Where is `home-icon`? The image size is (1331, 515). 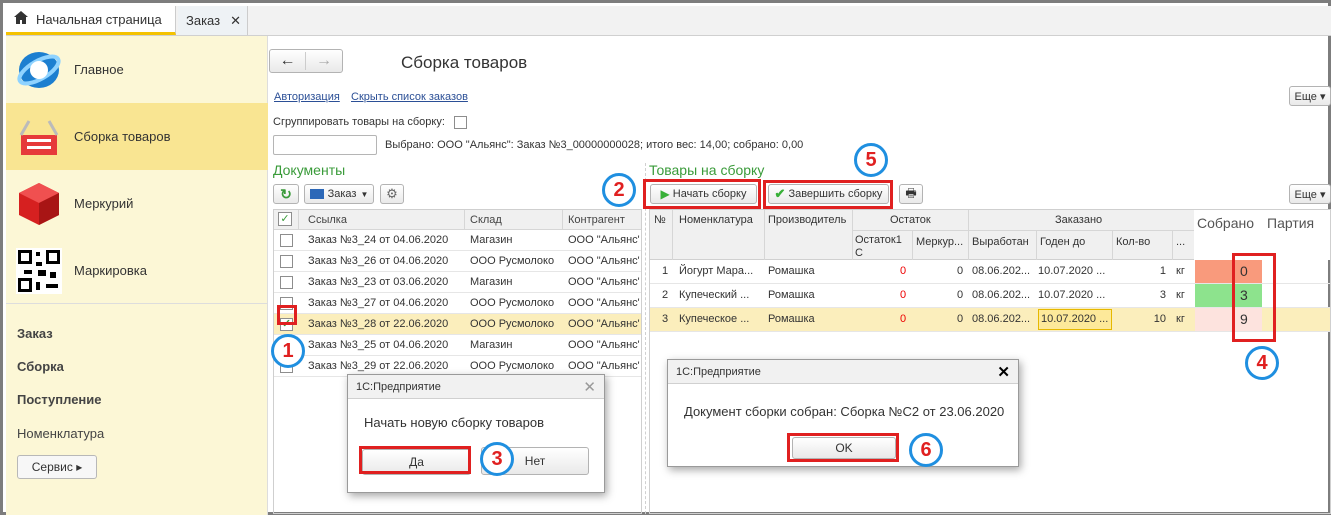
home-icon is located at coordinates (21, 19).